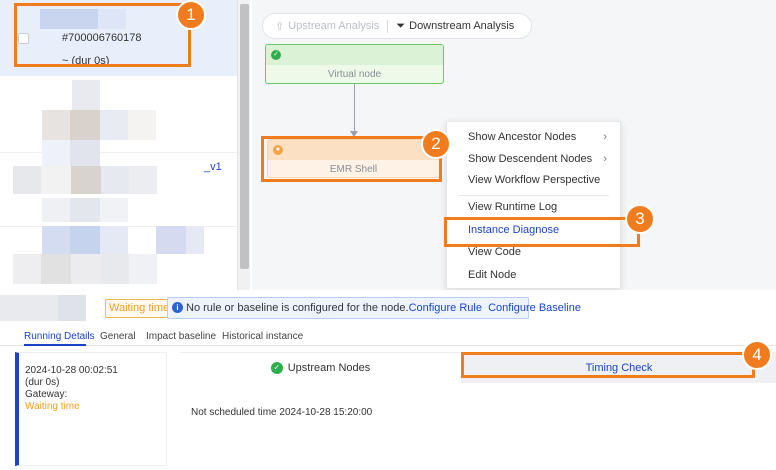 This screenshot has height=470, width=776. I want to click on tab-general: General, so click(118, 336).